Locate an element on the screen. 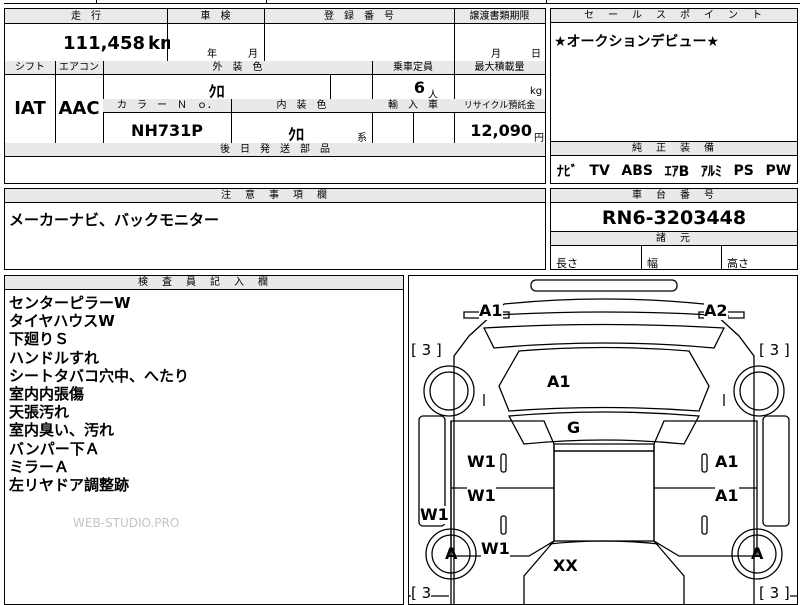 Image resolution: width=800 pixels, height=605 pixels. registration-header: 登 録 番 号 is located at coordinates (359, 16).